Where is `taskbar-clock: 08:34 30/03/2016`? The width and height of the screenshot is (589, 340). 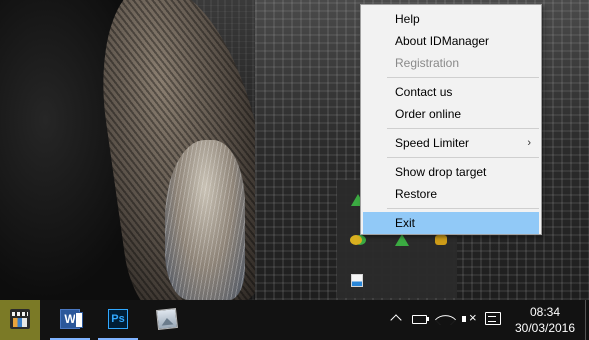 taskbar-clock: 08:34 30/03/2016 is located at coordinates (545, 320).